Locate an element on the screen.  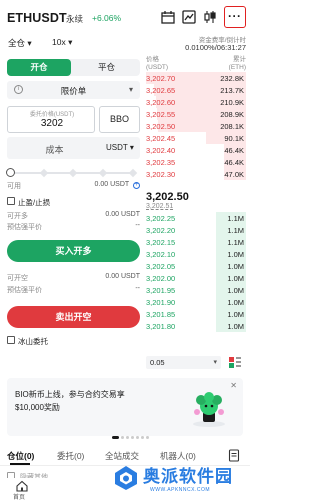
can-open-short-value: 0.00 USDT is located at coordinates (122, 276).